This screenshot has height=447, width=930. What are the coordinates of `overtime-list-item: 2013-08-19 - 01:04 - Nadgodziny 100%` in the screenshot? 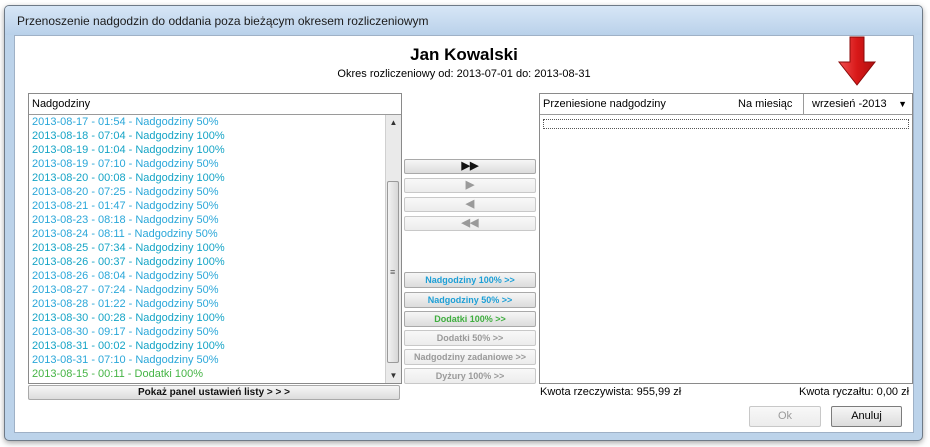 It's located at (207, 150).